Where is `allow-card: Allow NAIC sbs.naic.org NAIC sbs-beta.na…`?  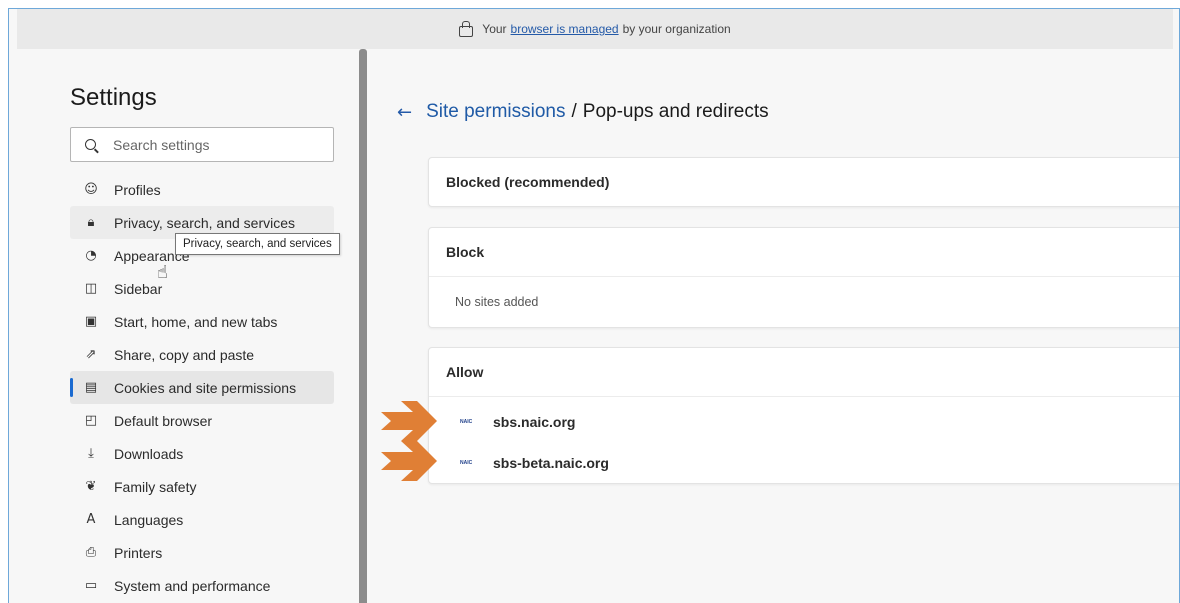
allow-card: Allow NAIC sbs.naic.org NAIC sbs-beta.na… is located at coordinates (803, 415).